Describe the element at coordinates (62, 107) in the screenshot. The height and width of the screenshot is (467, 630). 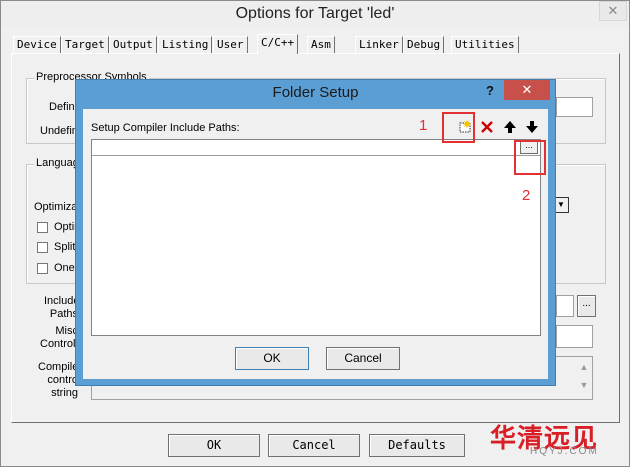
I see `define-label: Defin` at that location.